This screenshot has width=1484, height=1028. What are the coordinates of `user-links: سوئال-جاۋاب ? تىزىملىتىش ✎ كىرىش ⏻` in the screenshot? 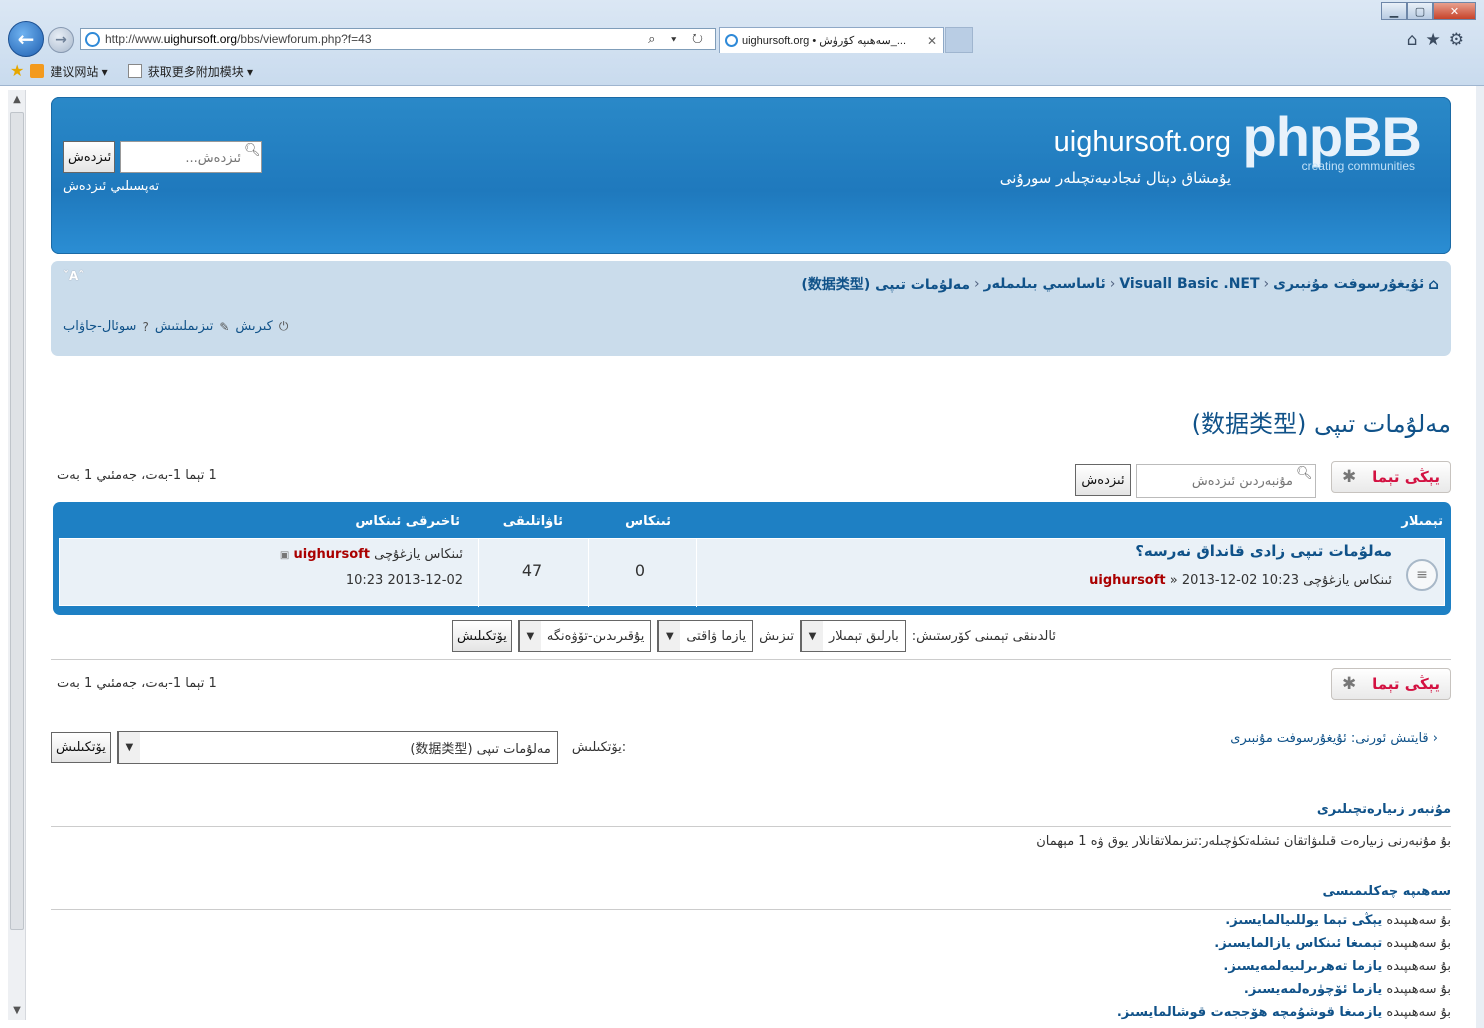 It's located at (175, 326).